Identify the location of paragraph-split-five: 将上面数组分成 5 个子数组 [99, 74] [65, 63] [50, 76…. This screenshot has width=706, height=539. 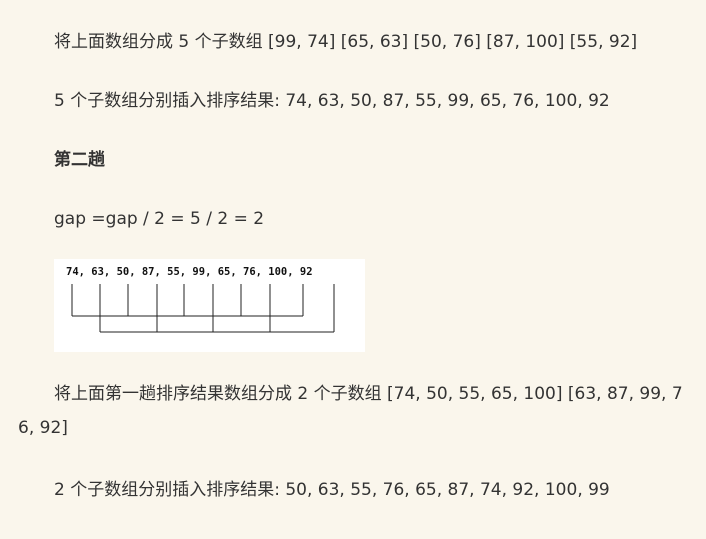
(346, 42).